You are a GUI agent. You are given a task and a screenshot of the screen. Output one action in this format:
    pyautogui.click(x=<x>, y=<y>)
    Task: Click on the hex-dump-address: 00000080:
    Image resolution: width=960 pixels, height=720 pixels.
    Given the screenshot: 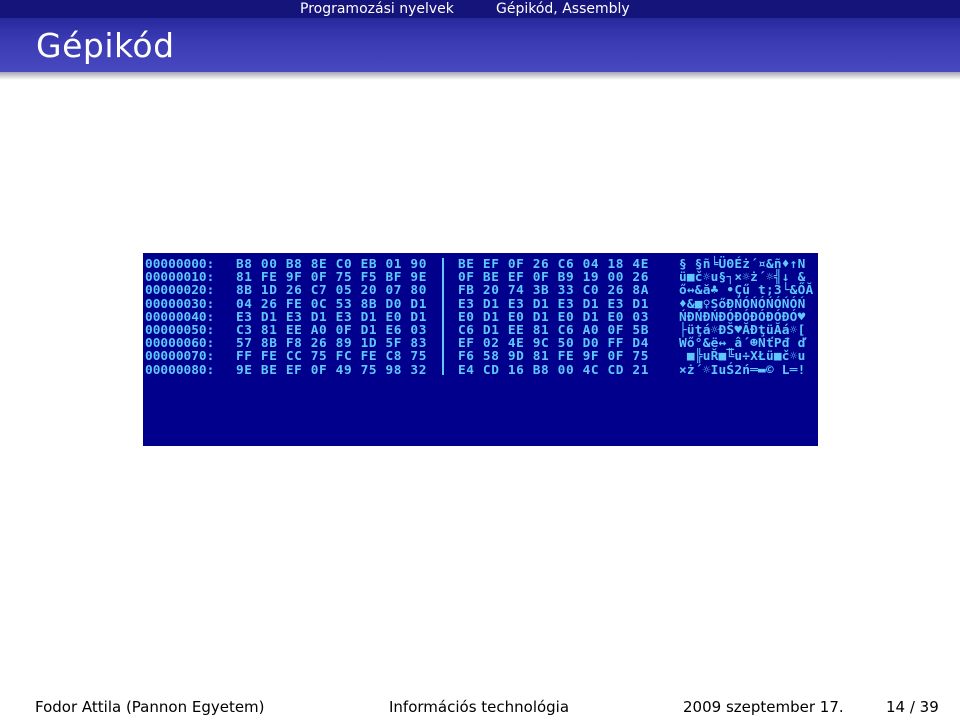 What is the action you would take?
    pyautogui.click(x=180, y=370)
    